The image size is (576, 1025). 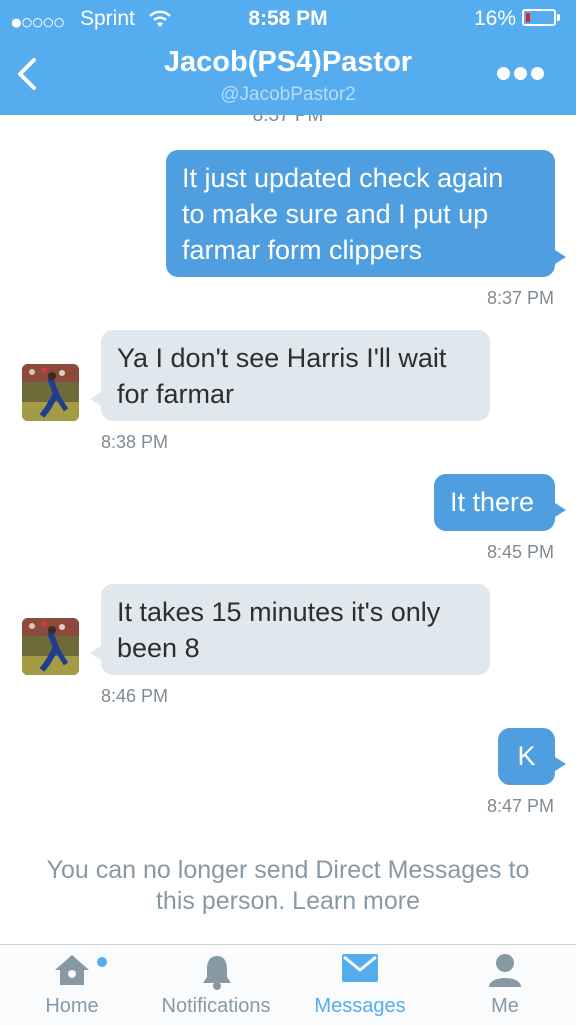 I want to click on battery-icon, so click(x=539, y=17).